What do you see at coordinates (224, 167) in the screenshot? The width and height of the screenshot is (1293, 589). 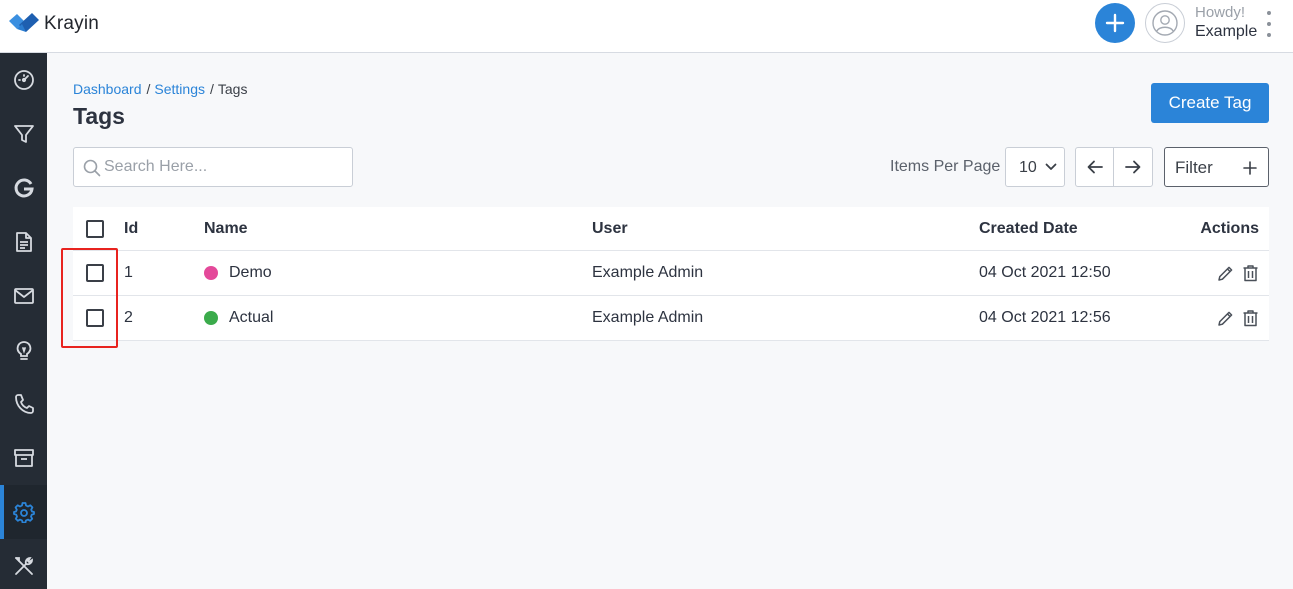 I see `search-input` at bounding box center [224, 167].